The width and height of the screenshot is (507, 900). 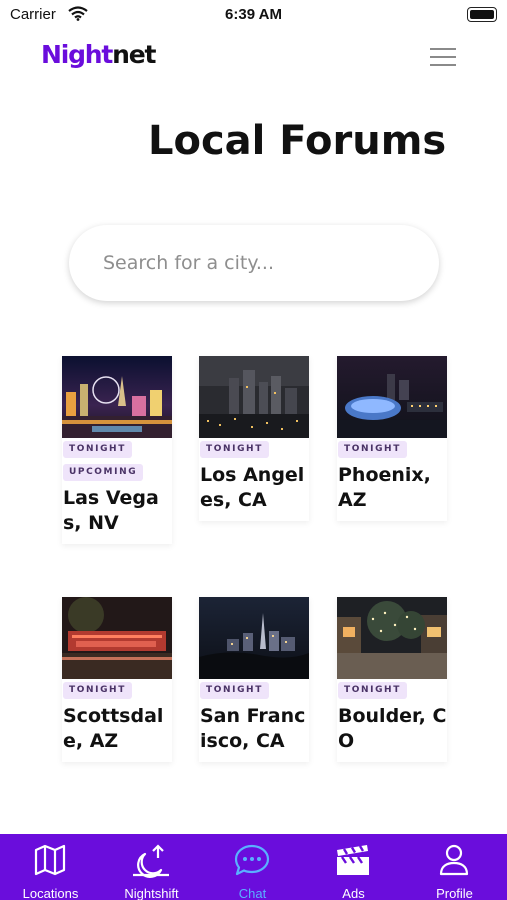 I want to click on moon-upload-icon, so click(x=151, y=861).